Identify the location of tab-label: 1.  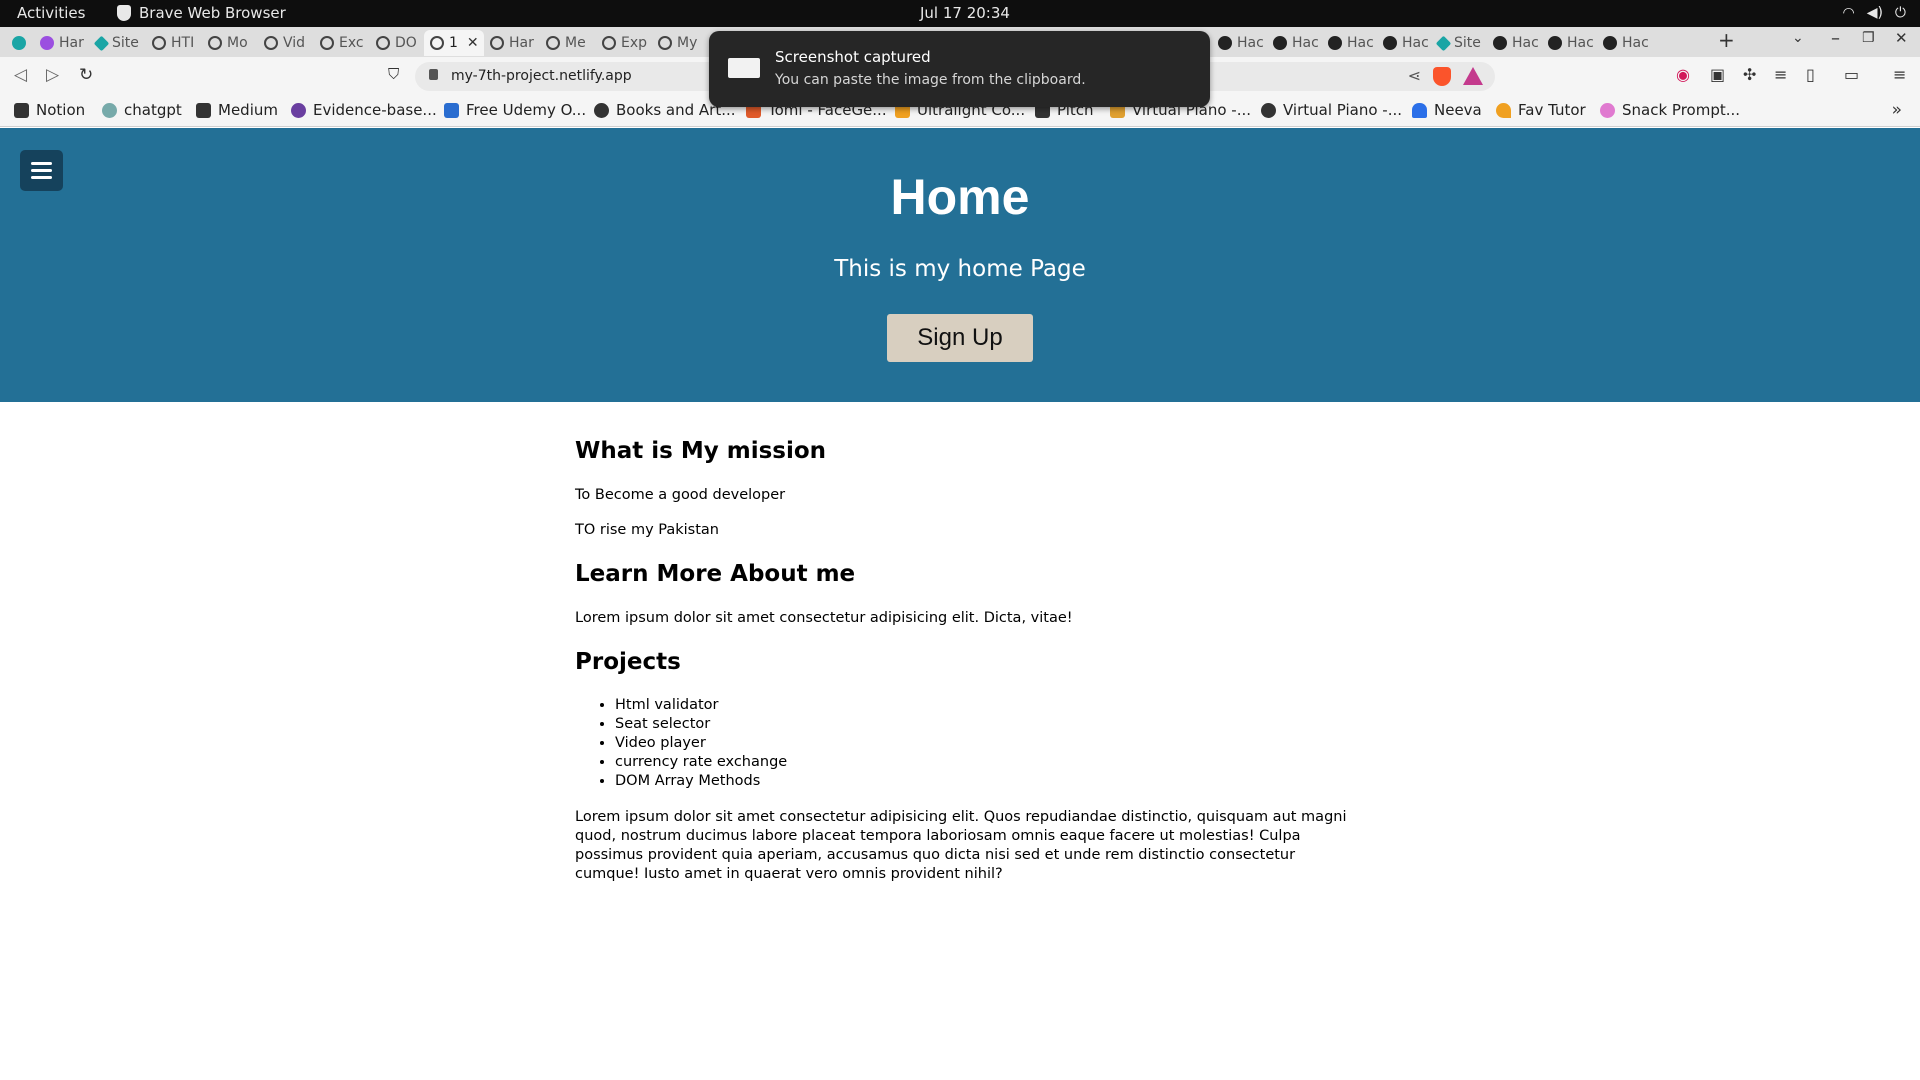
(453, 43).